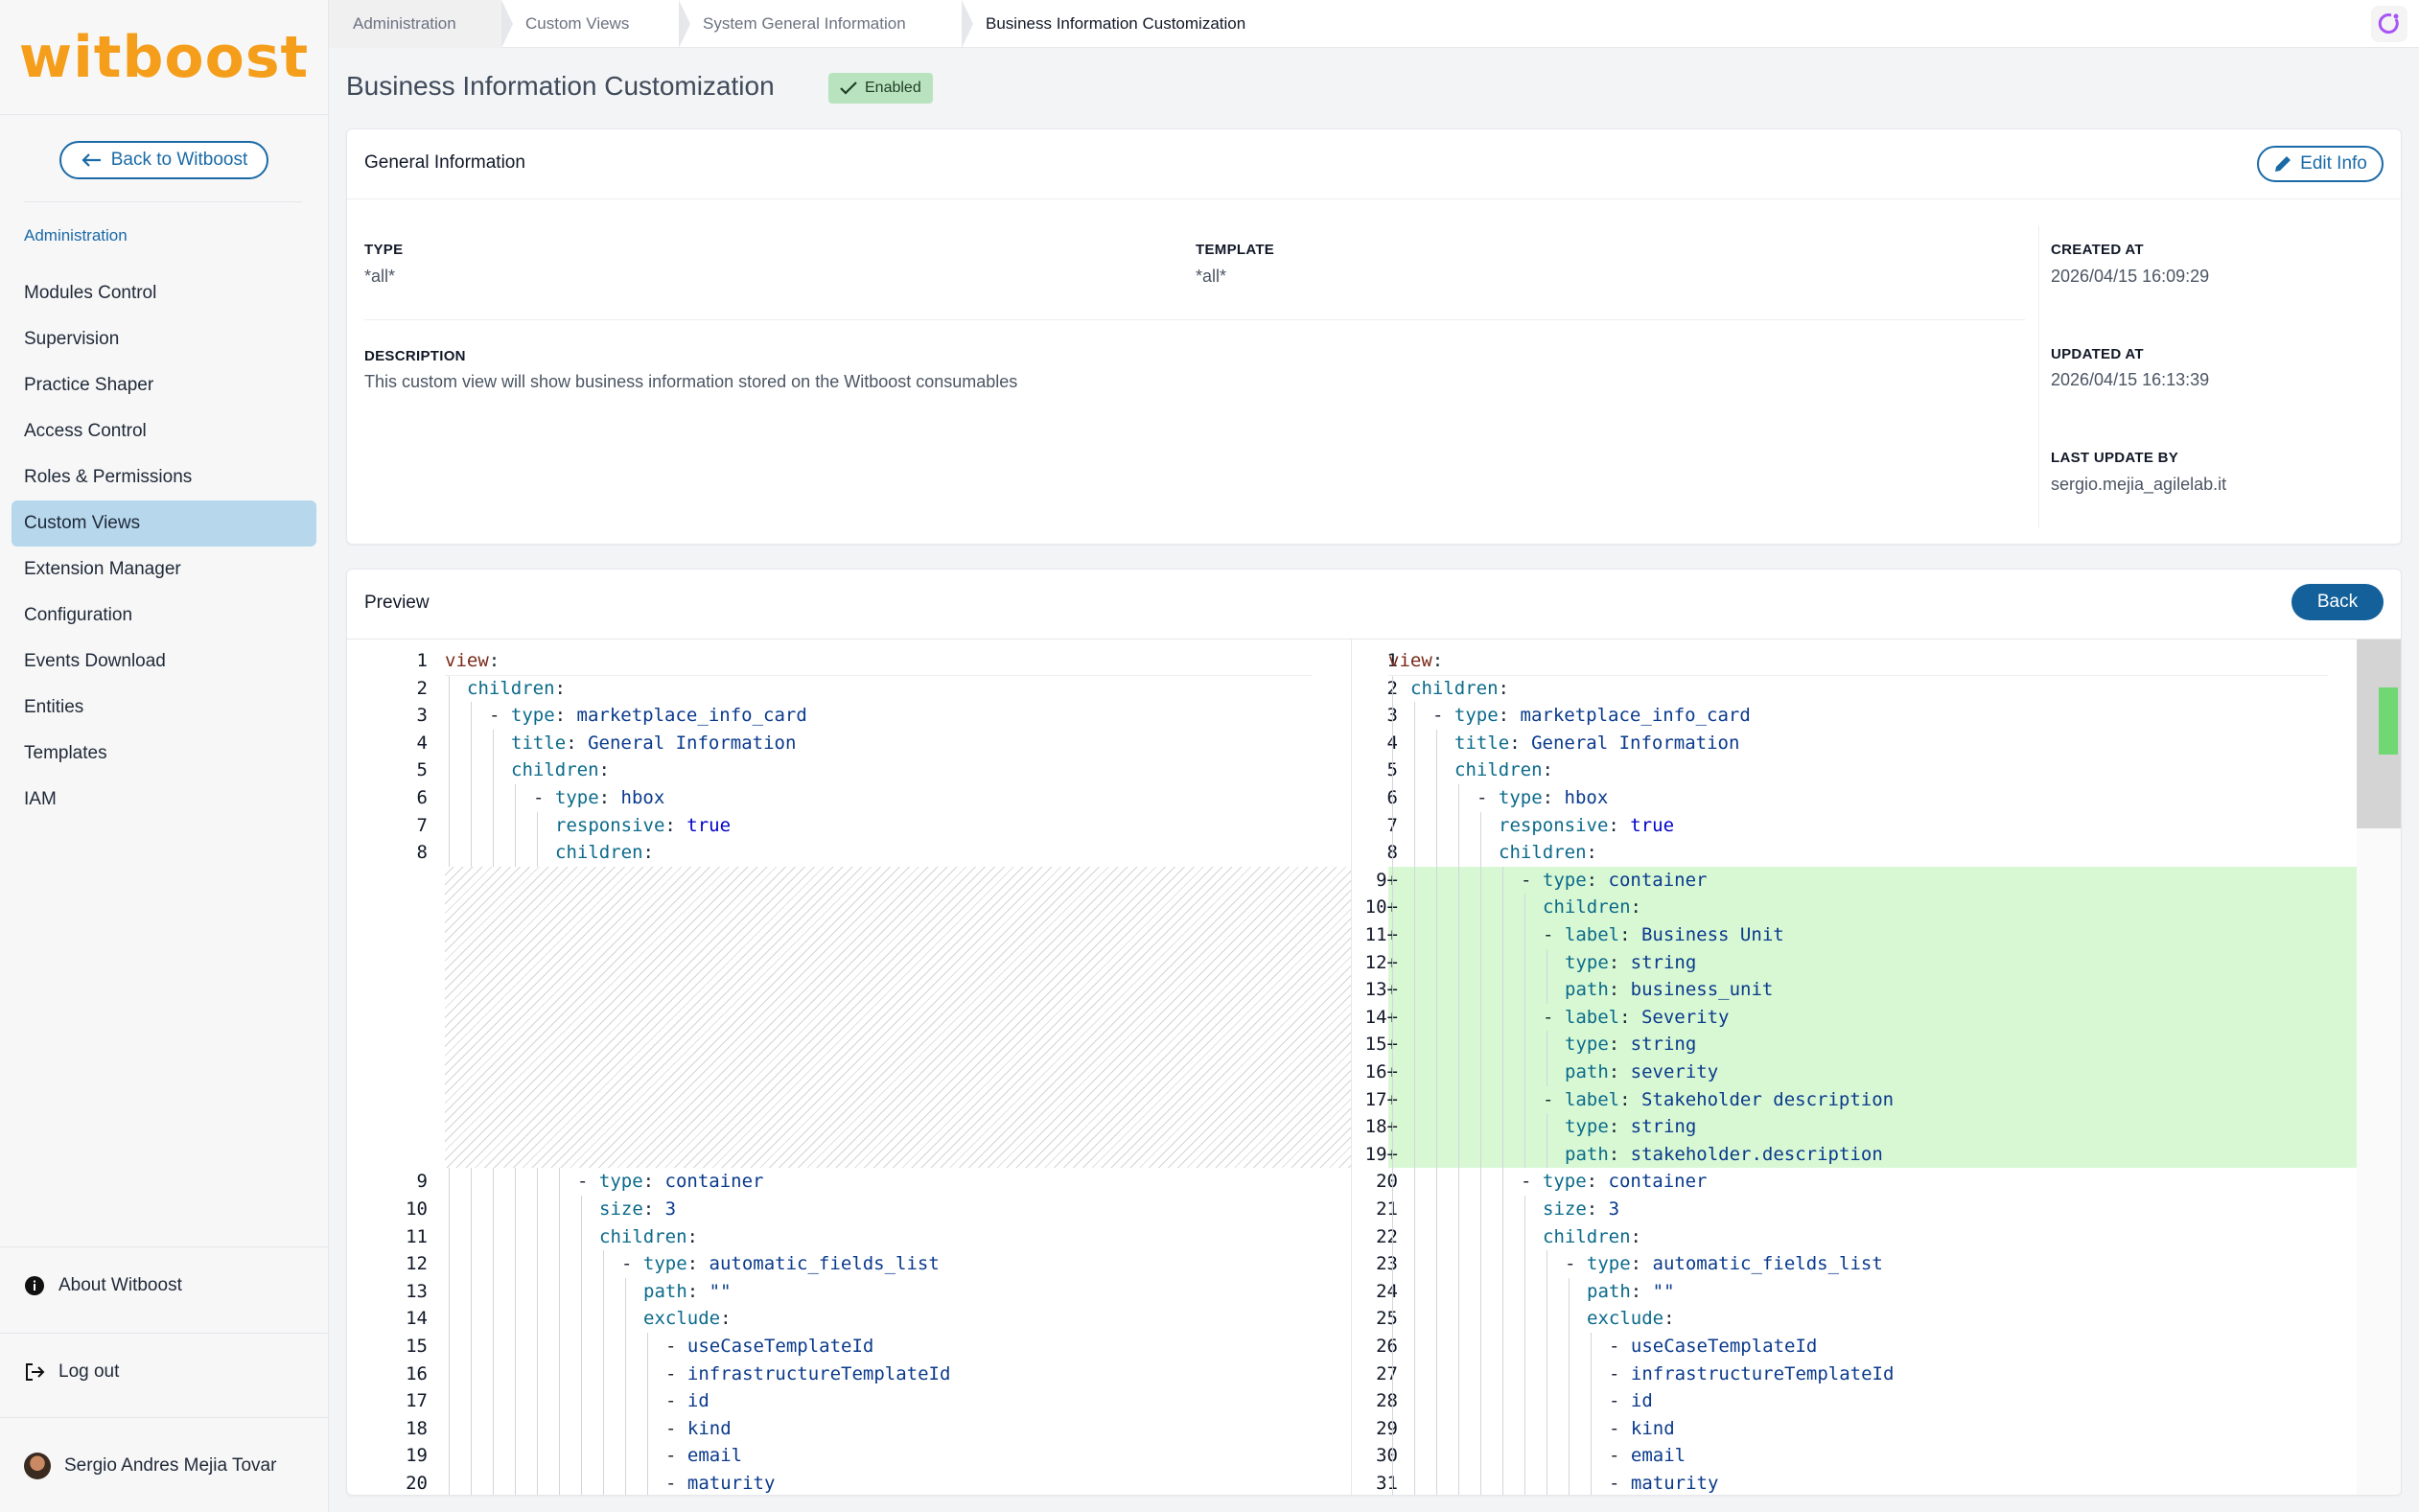  What do you see at coordinates (1381, 962) in the screenshot?
I see `line-number: 12+` at bounding box center [1381, 962].